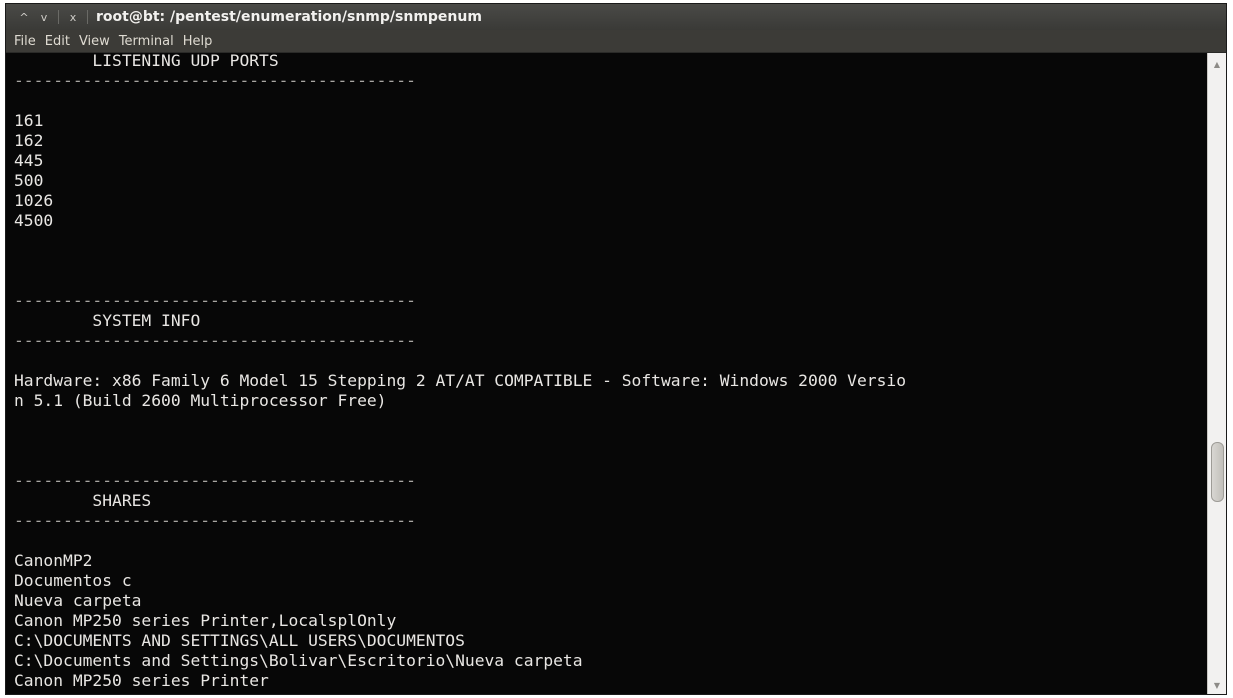  Describe the element at coordinates (57, 41) in the screenshot. I see `menu-edit: Edit` at that location.